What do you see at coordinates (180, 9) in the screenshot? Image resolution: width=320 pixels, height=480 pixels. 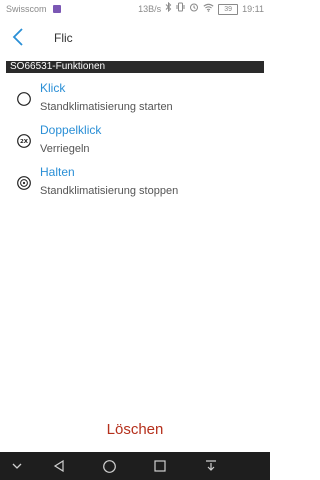 I see `vibrate-icon` at bounding box center [180, 9].